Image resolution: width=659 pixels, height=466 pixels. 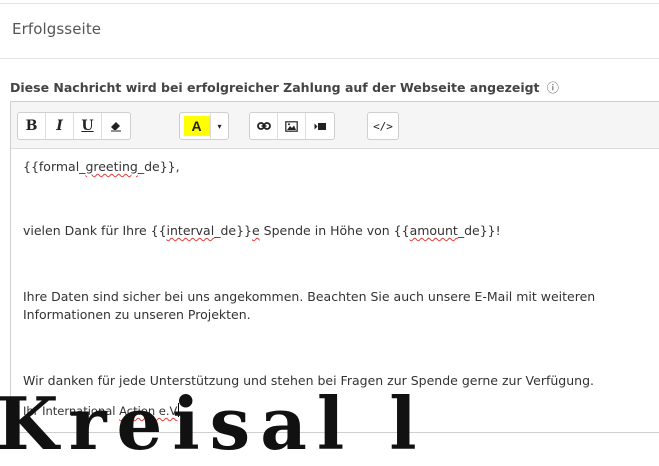 What do you see at coordinates (329, 3) in the screenshot?
I see `top-divider` at bounding box center [329, 3].